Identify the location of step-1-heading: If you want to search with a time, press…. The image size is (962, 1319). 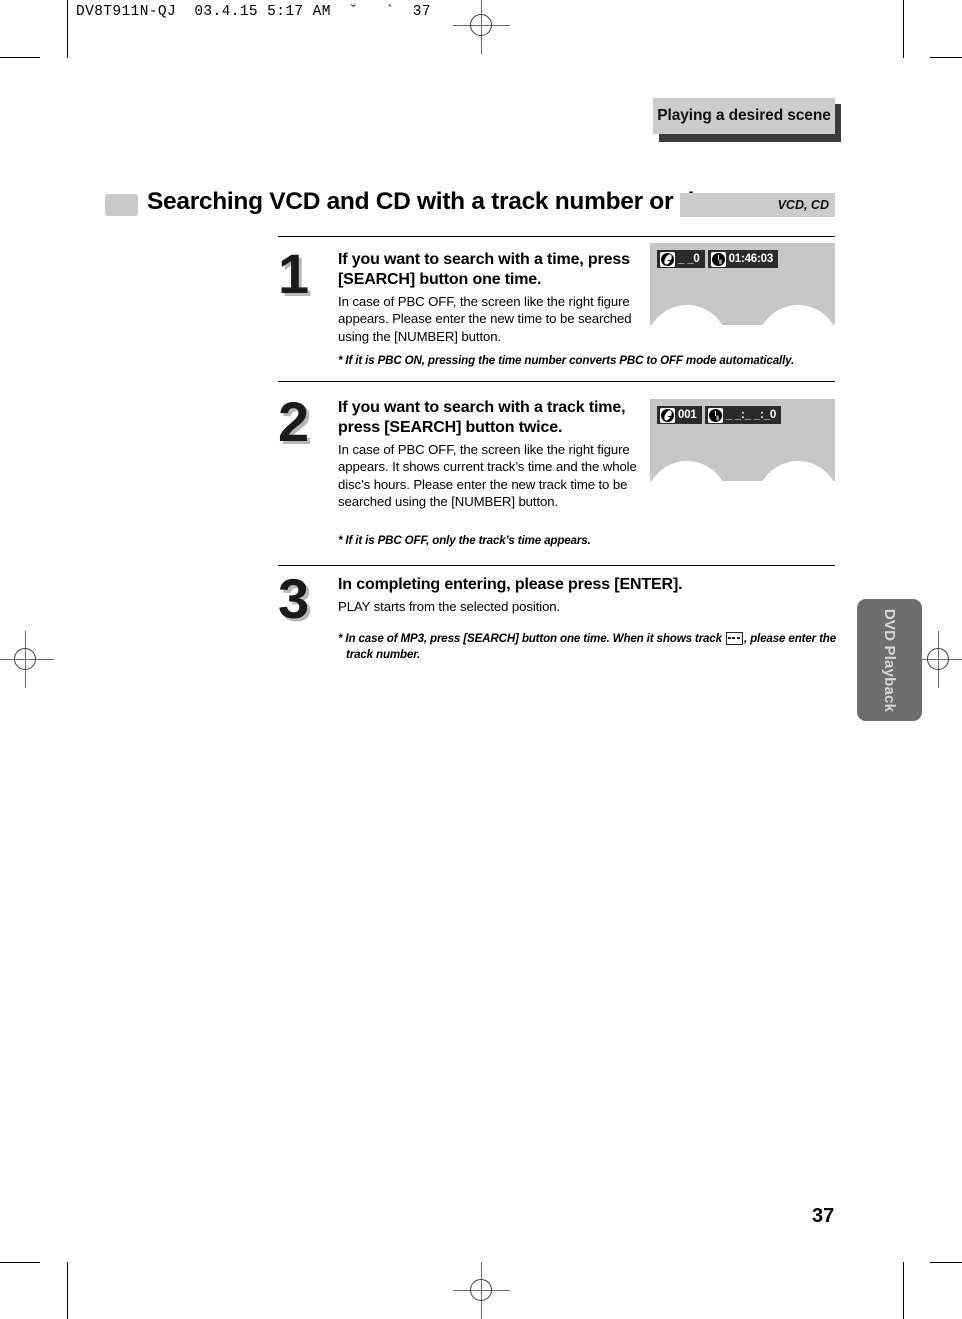
(484, 269).